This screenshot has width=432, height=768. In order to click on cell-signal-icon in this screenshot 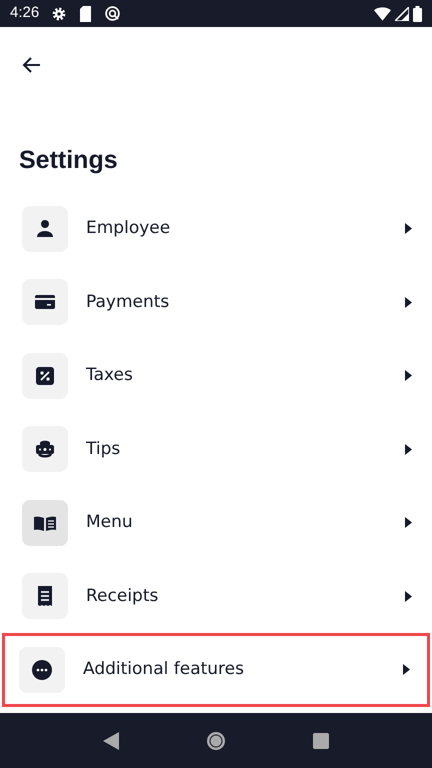, I will do `click(402, 13)`.